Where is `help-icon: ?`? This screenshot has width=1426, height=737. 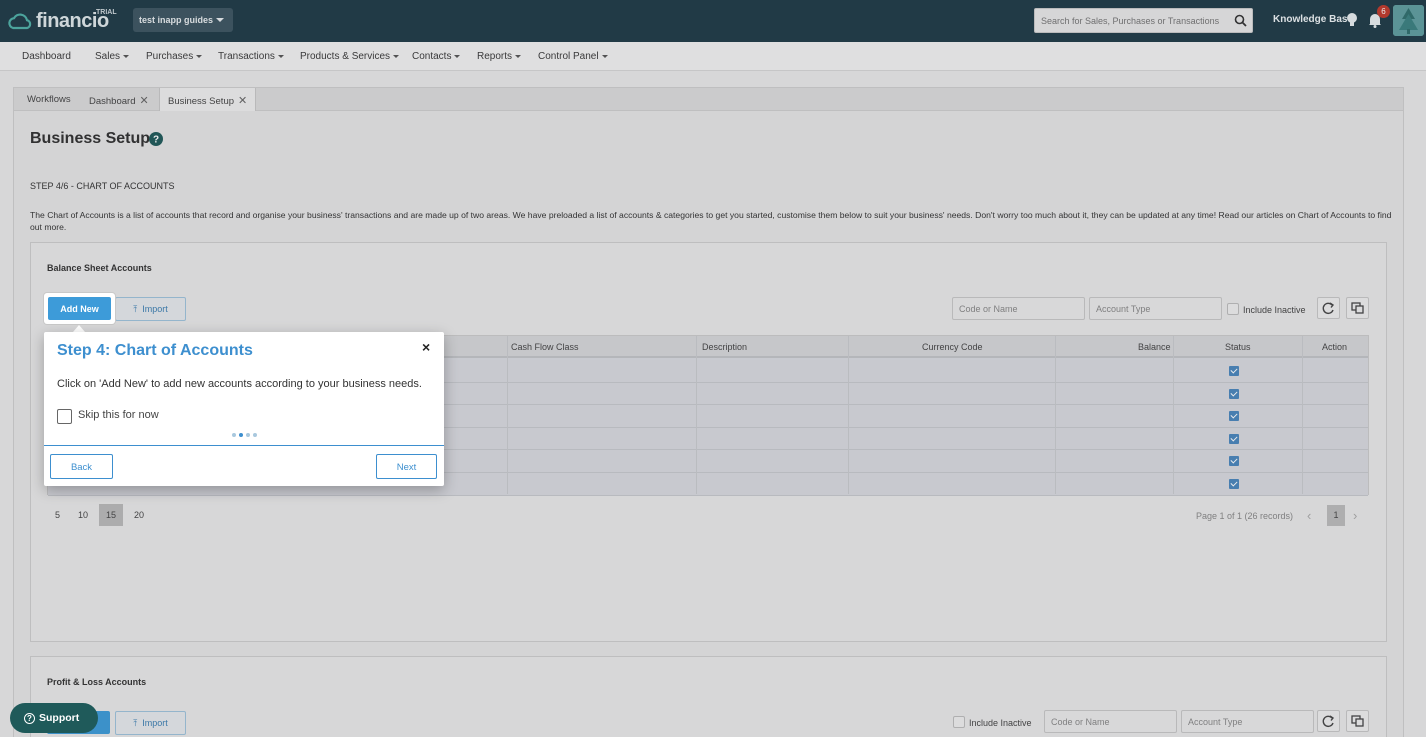 help-icon: ? is located at coordinates (156, 139).